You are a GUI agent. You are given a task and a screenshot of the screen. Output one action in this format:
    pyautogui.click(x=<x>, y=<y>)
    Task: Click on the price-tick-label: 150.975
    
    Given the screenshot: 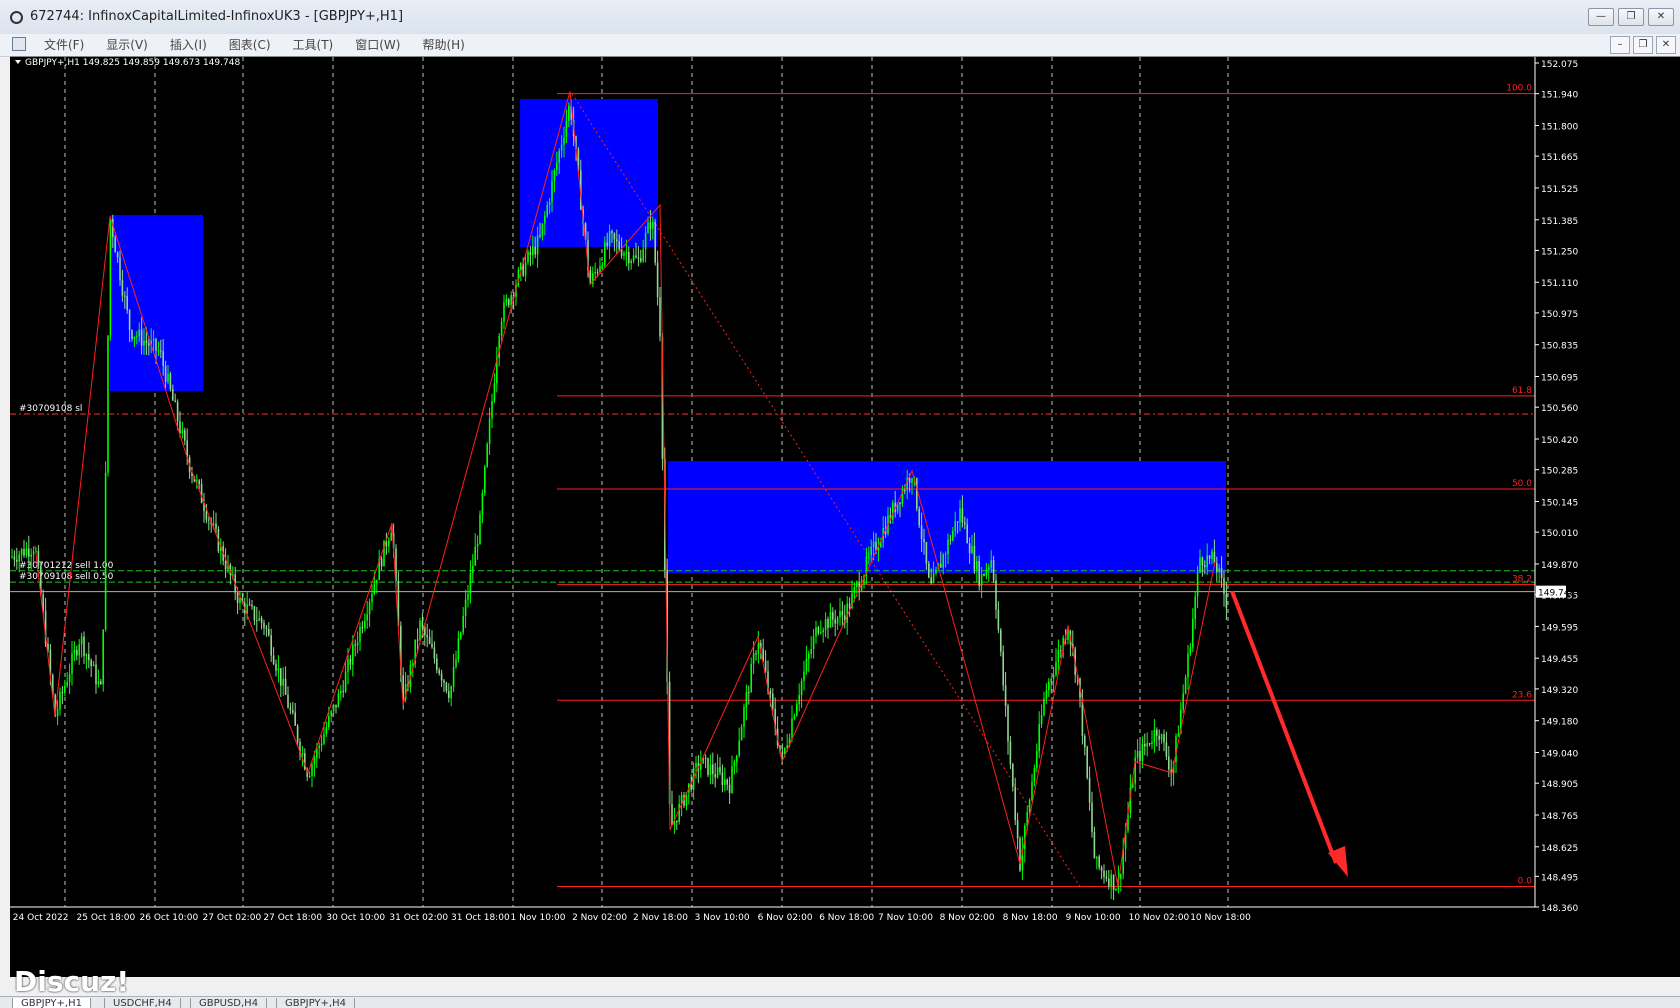 What is the action you would take?
    pyautogui.click(x=1559, y=315)
    